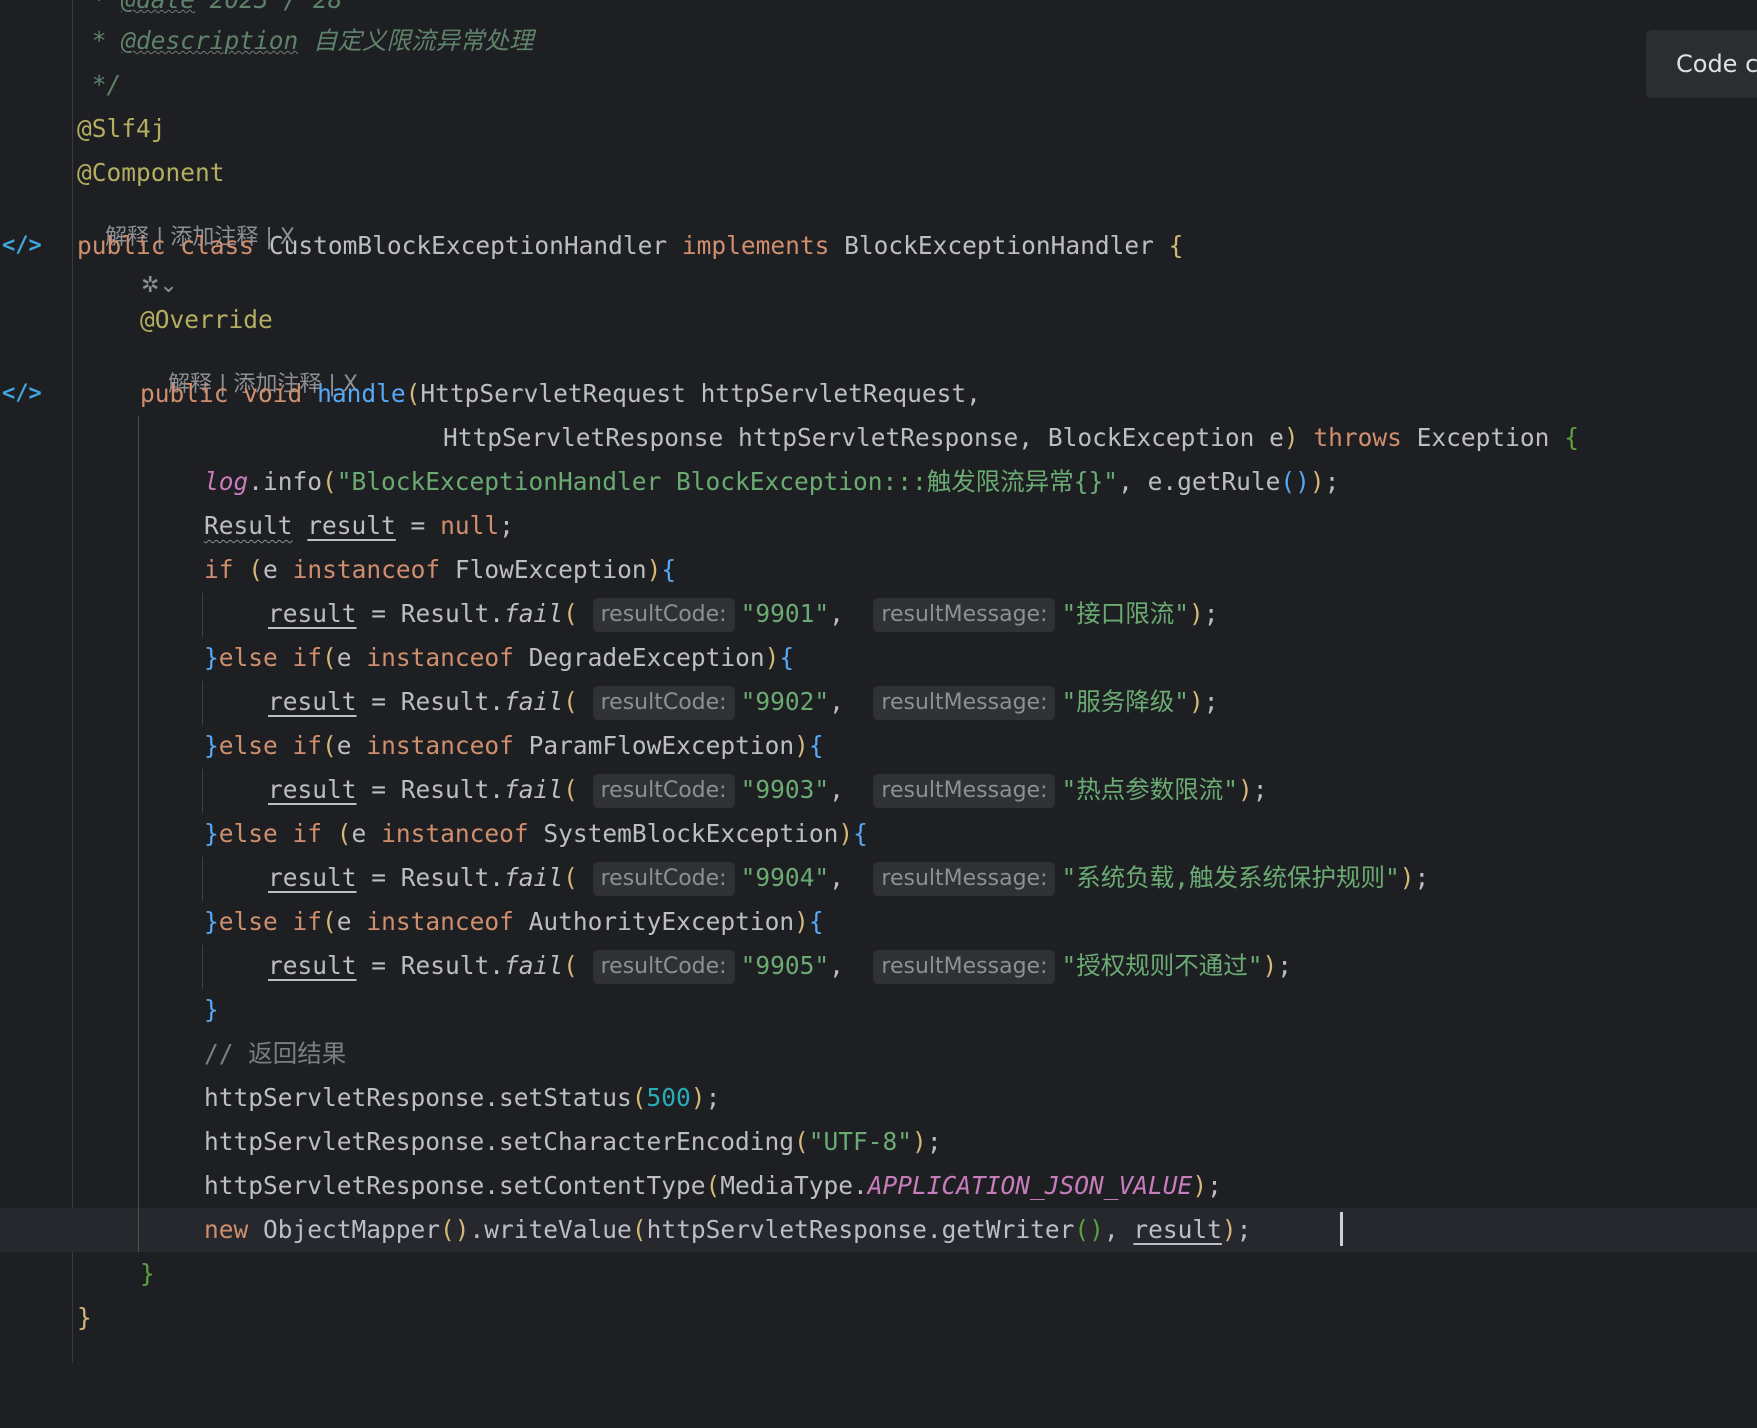  Describe the element at coordinates (794, 1185) in the screenshot. I see `class-ref: MediaType.` at that location.